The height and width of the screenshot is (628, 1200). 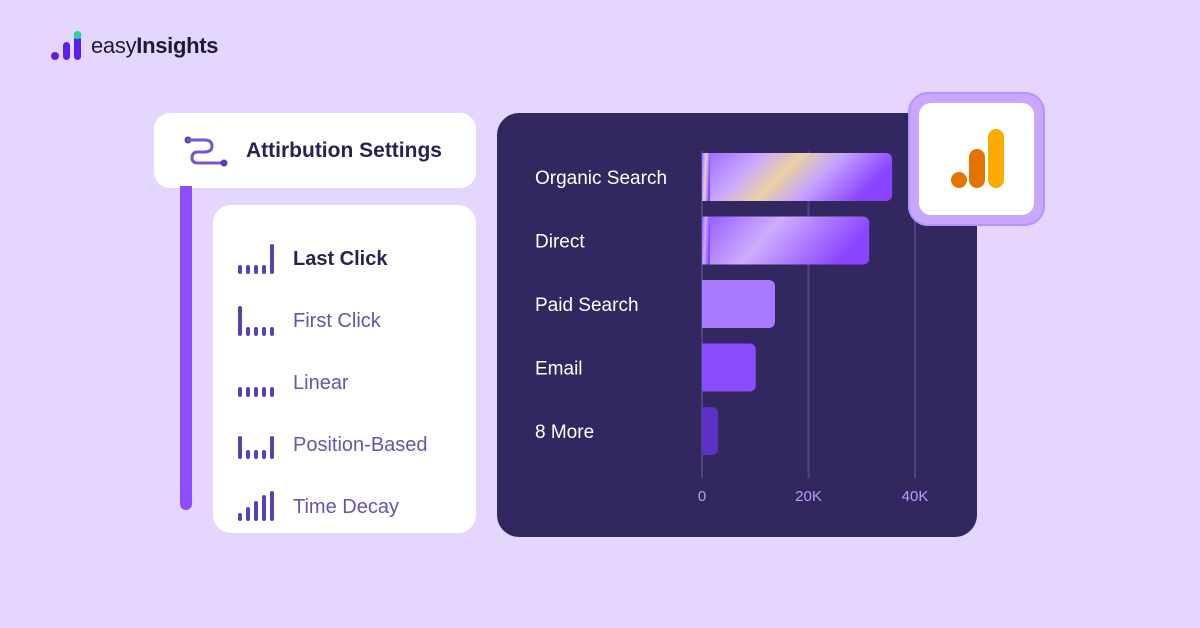 What do you see at coordinates (559, 369) in the screenshot?
I see `category-label: Email` at bounding box center [559, 369].